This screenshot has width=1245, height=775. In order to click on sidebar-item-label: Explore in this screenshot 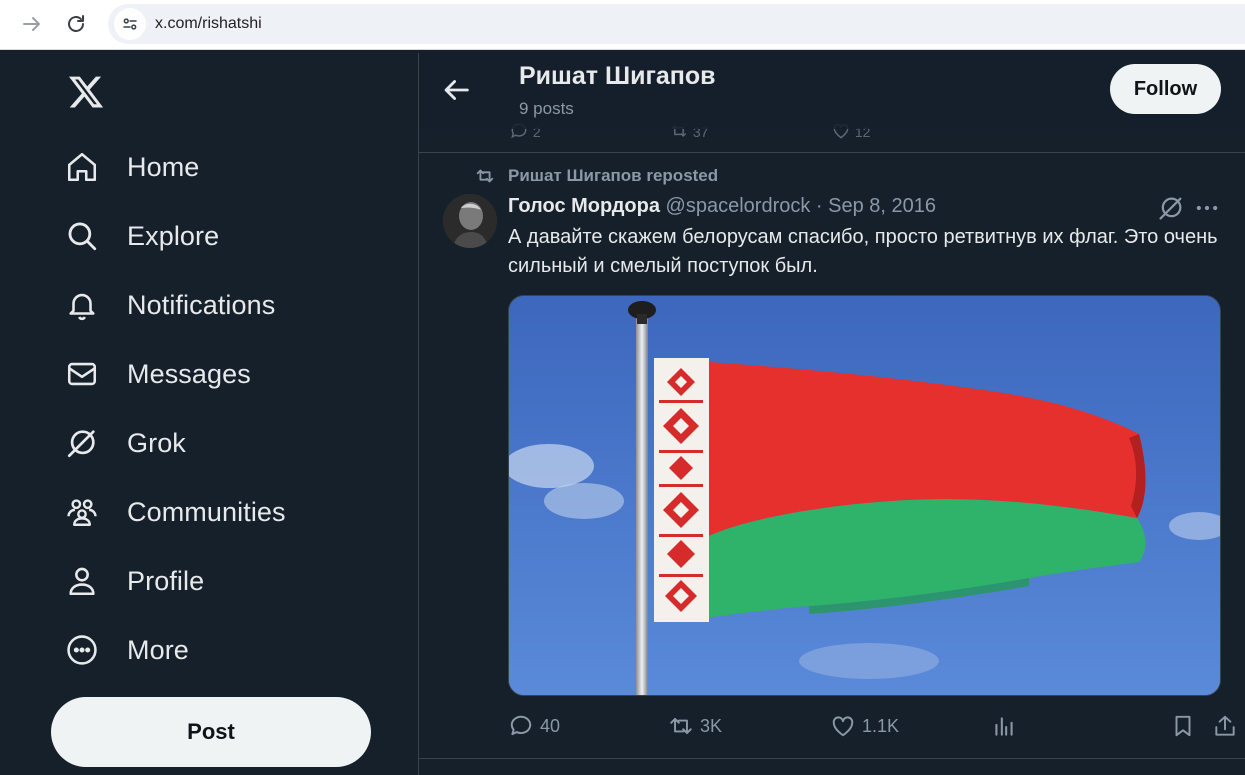, I will do `click(173, 235)`.